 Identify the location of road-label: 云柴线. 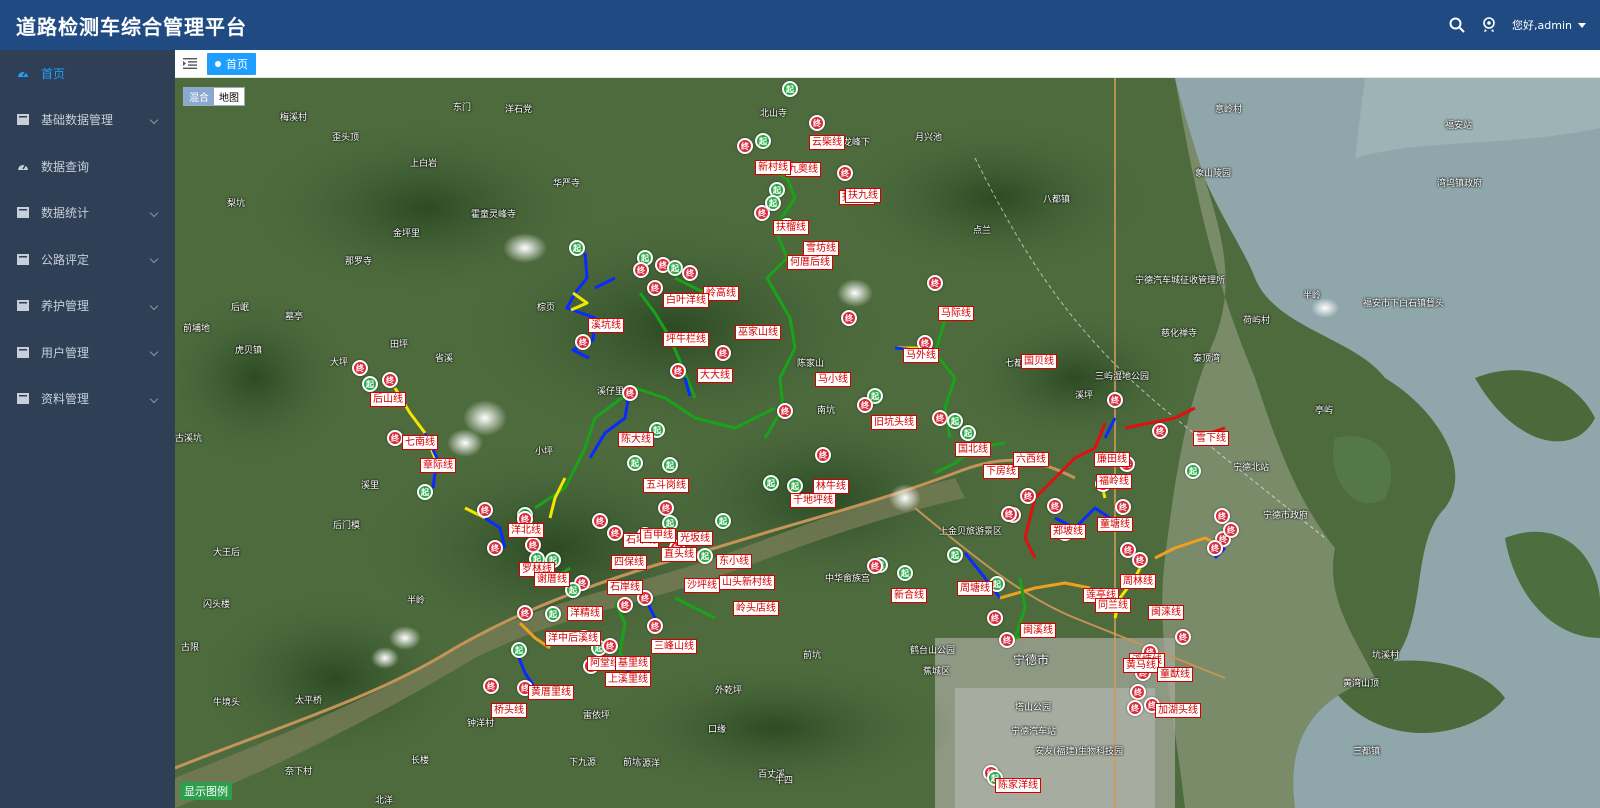
(827, 142).